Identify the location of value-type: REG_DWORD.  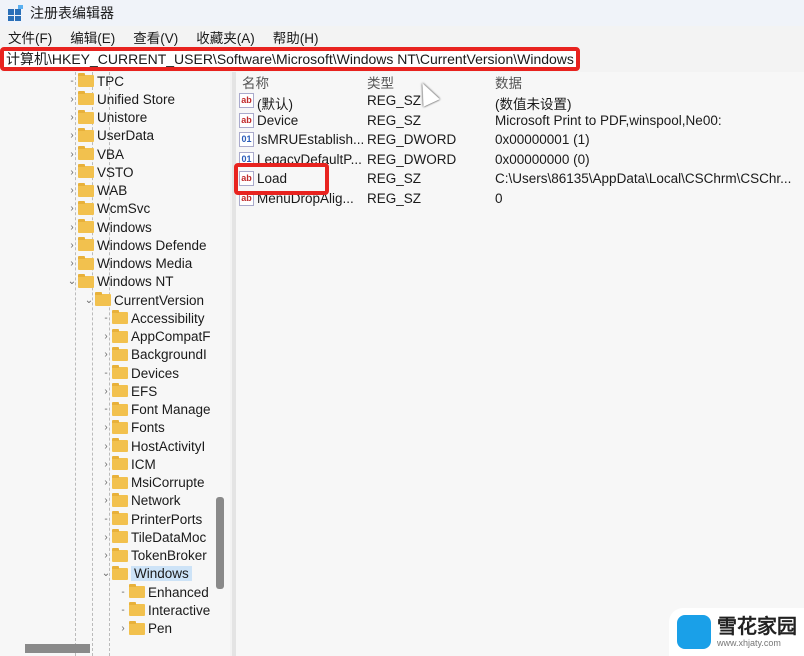
(412, 159).